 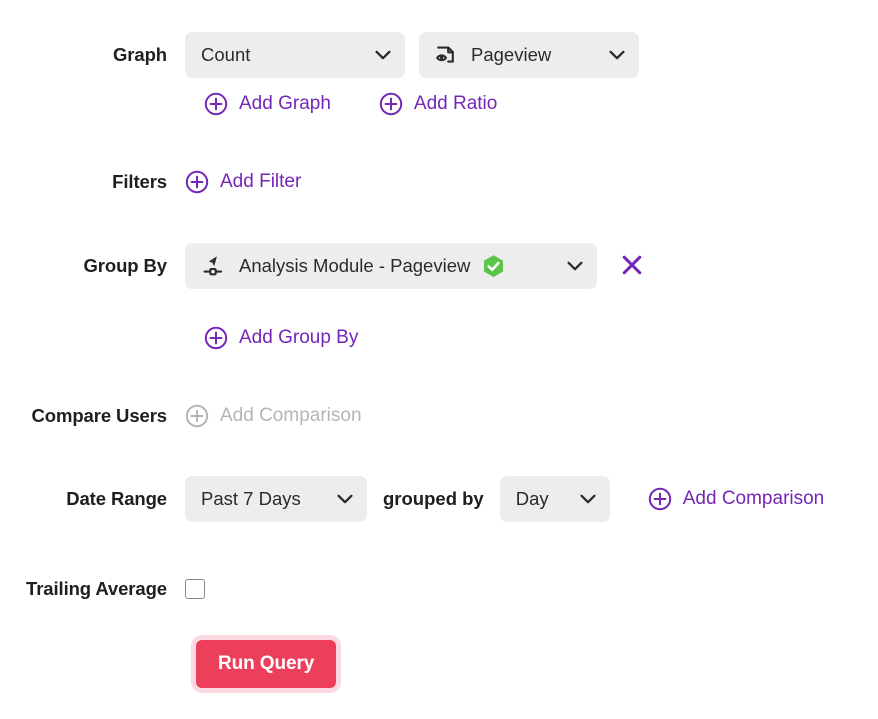 I want to click on add-filter-button: Add Filter, so click(x=243, y=182).